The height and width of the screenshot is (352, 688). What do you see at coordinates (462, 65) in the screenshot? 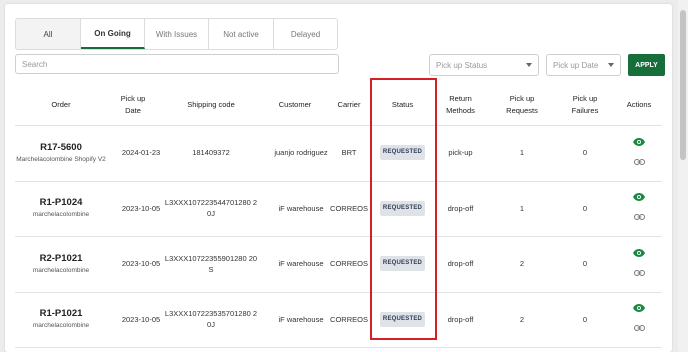
I see `pickup-status-placeholder: Pick up Status` at bounding box center [462, 65].